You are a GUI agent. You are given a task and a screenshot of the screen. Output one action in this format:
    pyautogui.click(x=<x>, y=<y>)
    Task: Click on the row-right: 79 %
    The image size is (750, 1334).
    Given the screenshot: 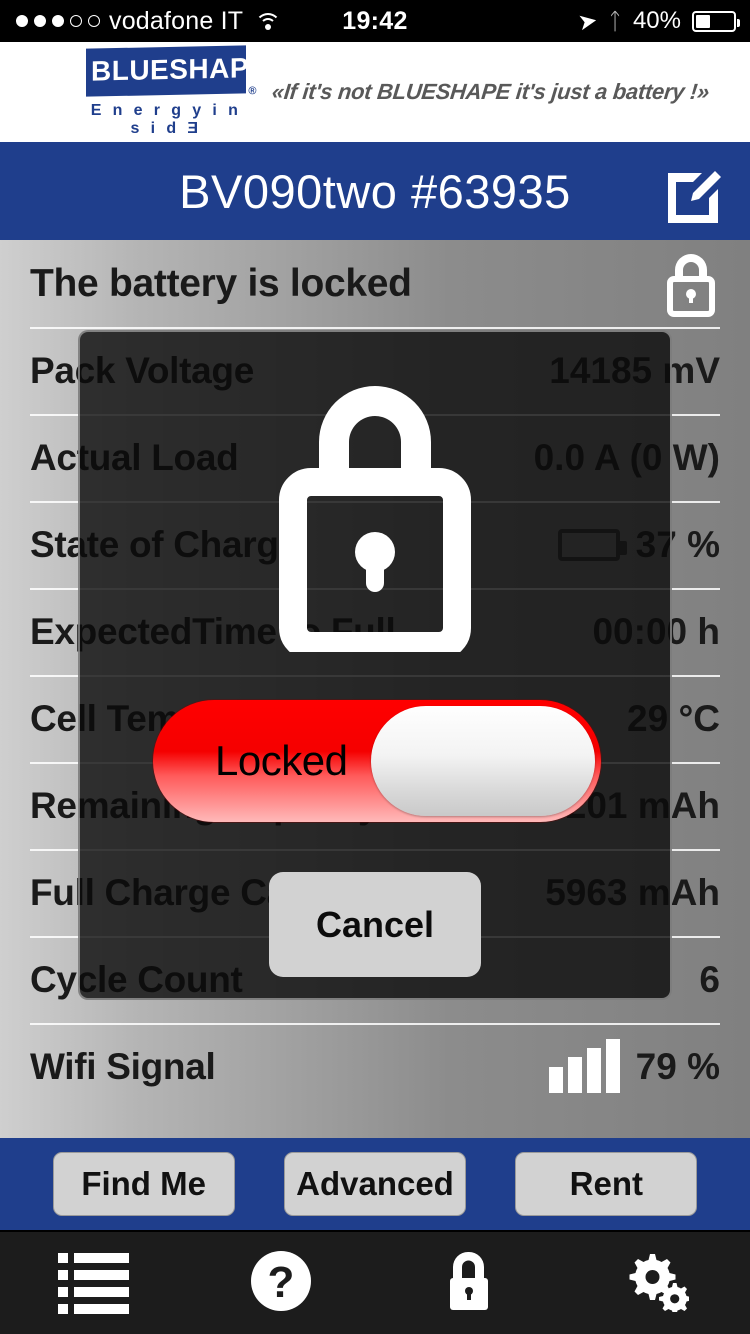 What is the action you would take?
    pyautogui.click(x=634, y=1065)
    